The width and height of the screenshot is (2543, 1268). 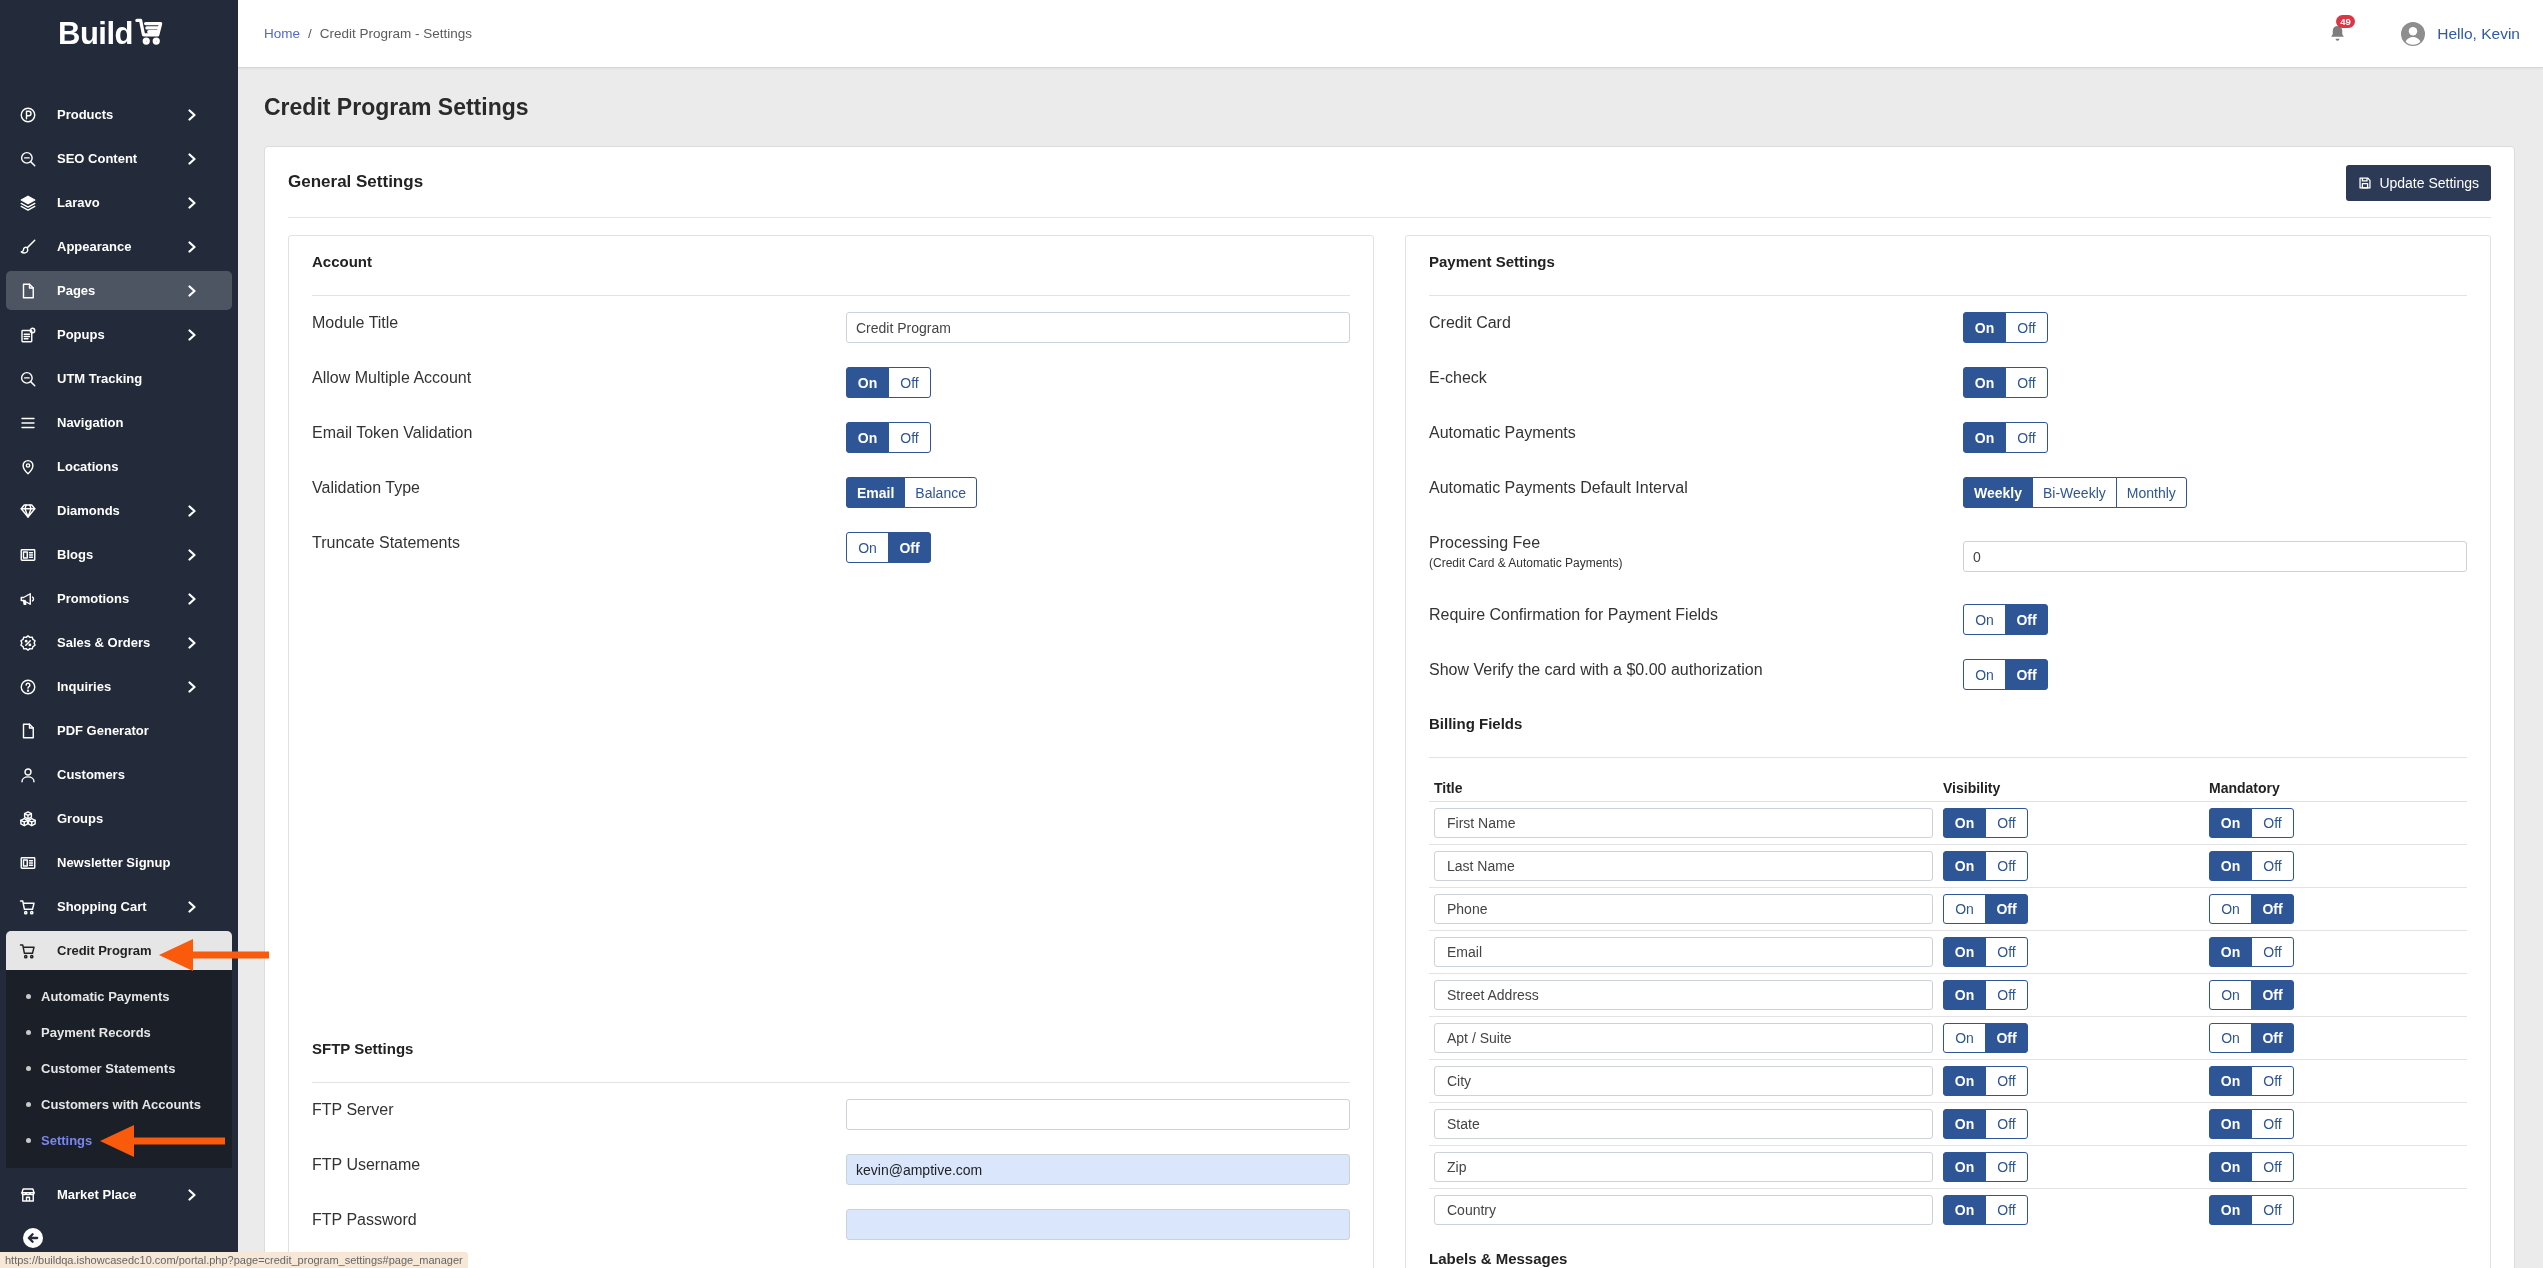 What do you see at coordinates (119, 510) in the screenshot?
I see `sidebar-item: Diamonds` at bounding box center [119, 510].